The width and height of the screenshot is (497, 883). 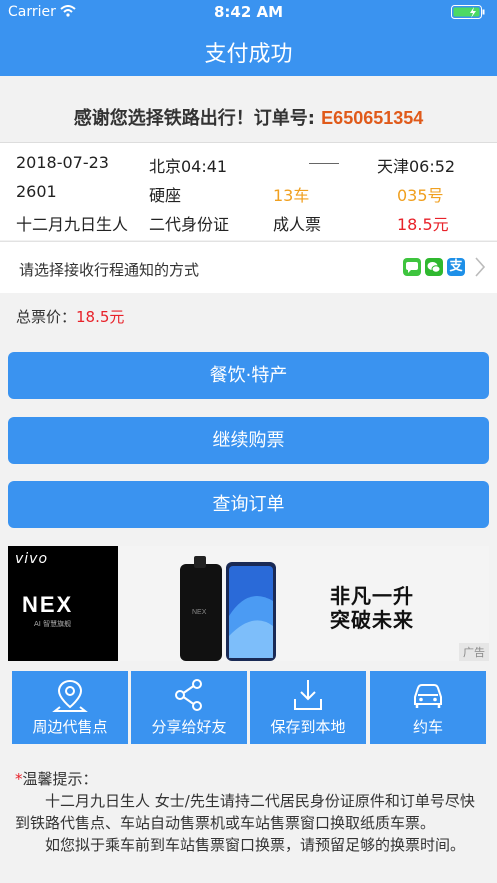 What do you see at coordinates (248, 38) in the screenshot?
I see `header: Carrier 8:42 AM 支付成功` at bounding box center [248, 38].